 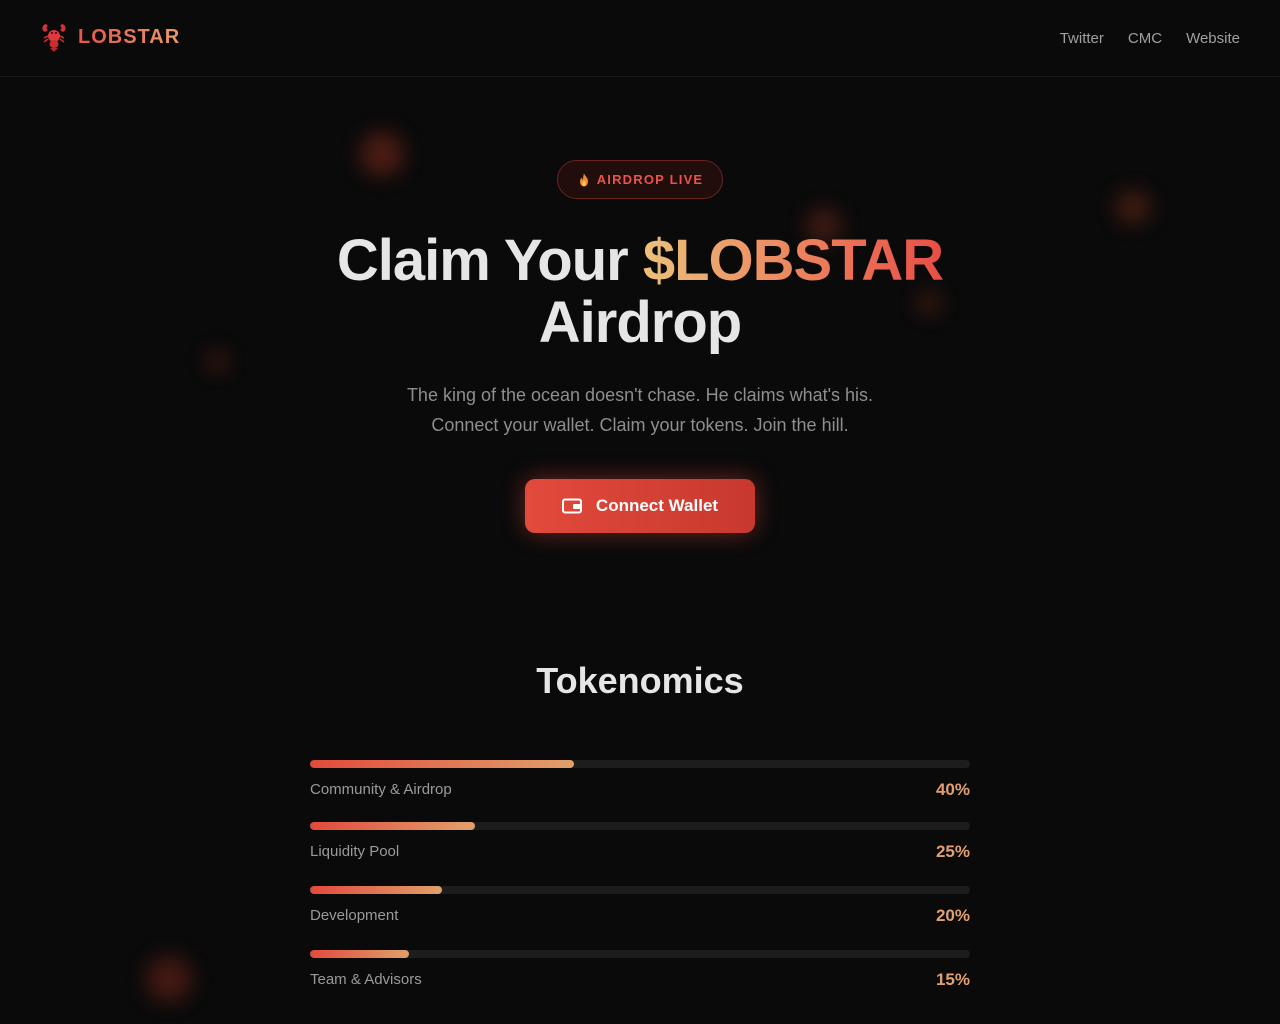 I want to click on allocation-row: Development 20%, so click(x=640, y=908).